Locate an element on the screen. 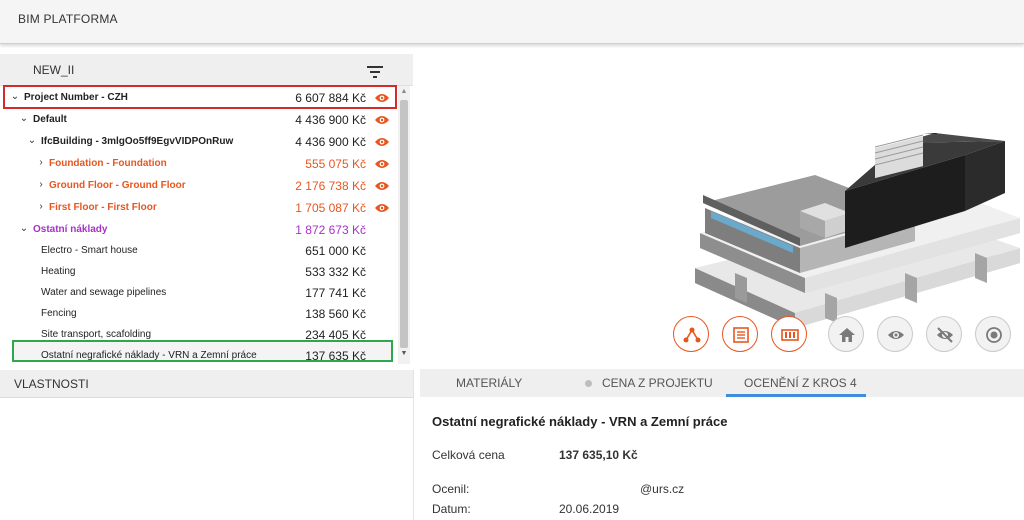  home-button is located at coordinates (846, 334).